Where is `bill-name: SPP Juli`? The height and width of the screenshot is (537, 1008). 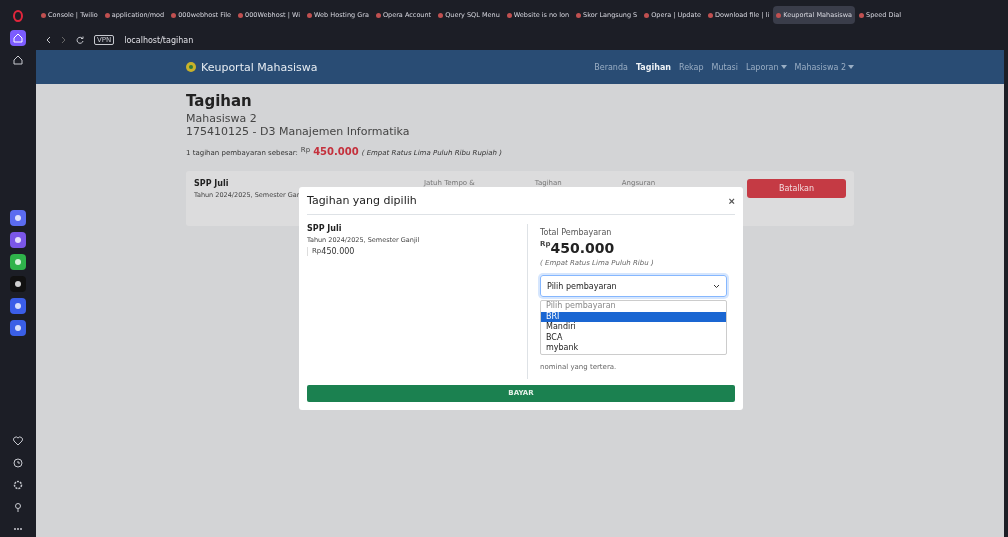
bill-name: SPP Juli is located at coordinates (212, 183).